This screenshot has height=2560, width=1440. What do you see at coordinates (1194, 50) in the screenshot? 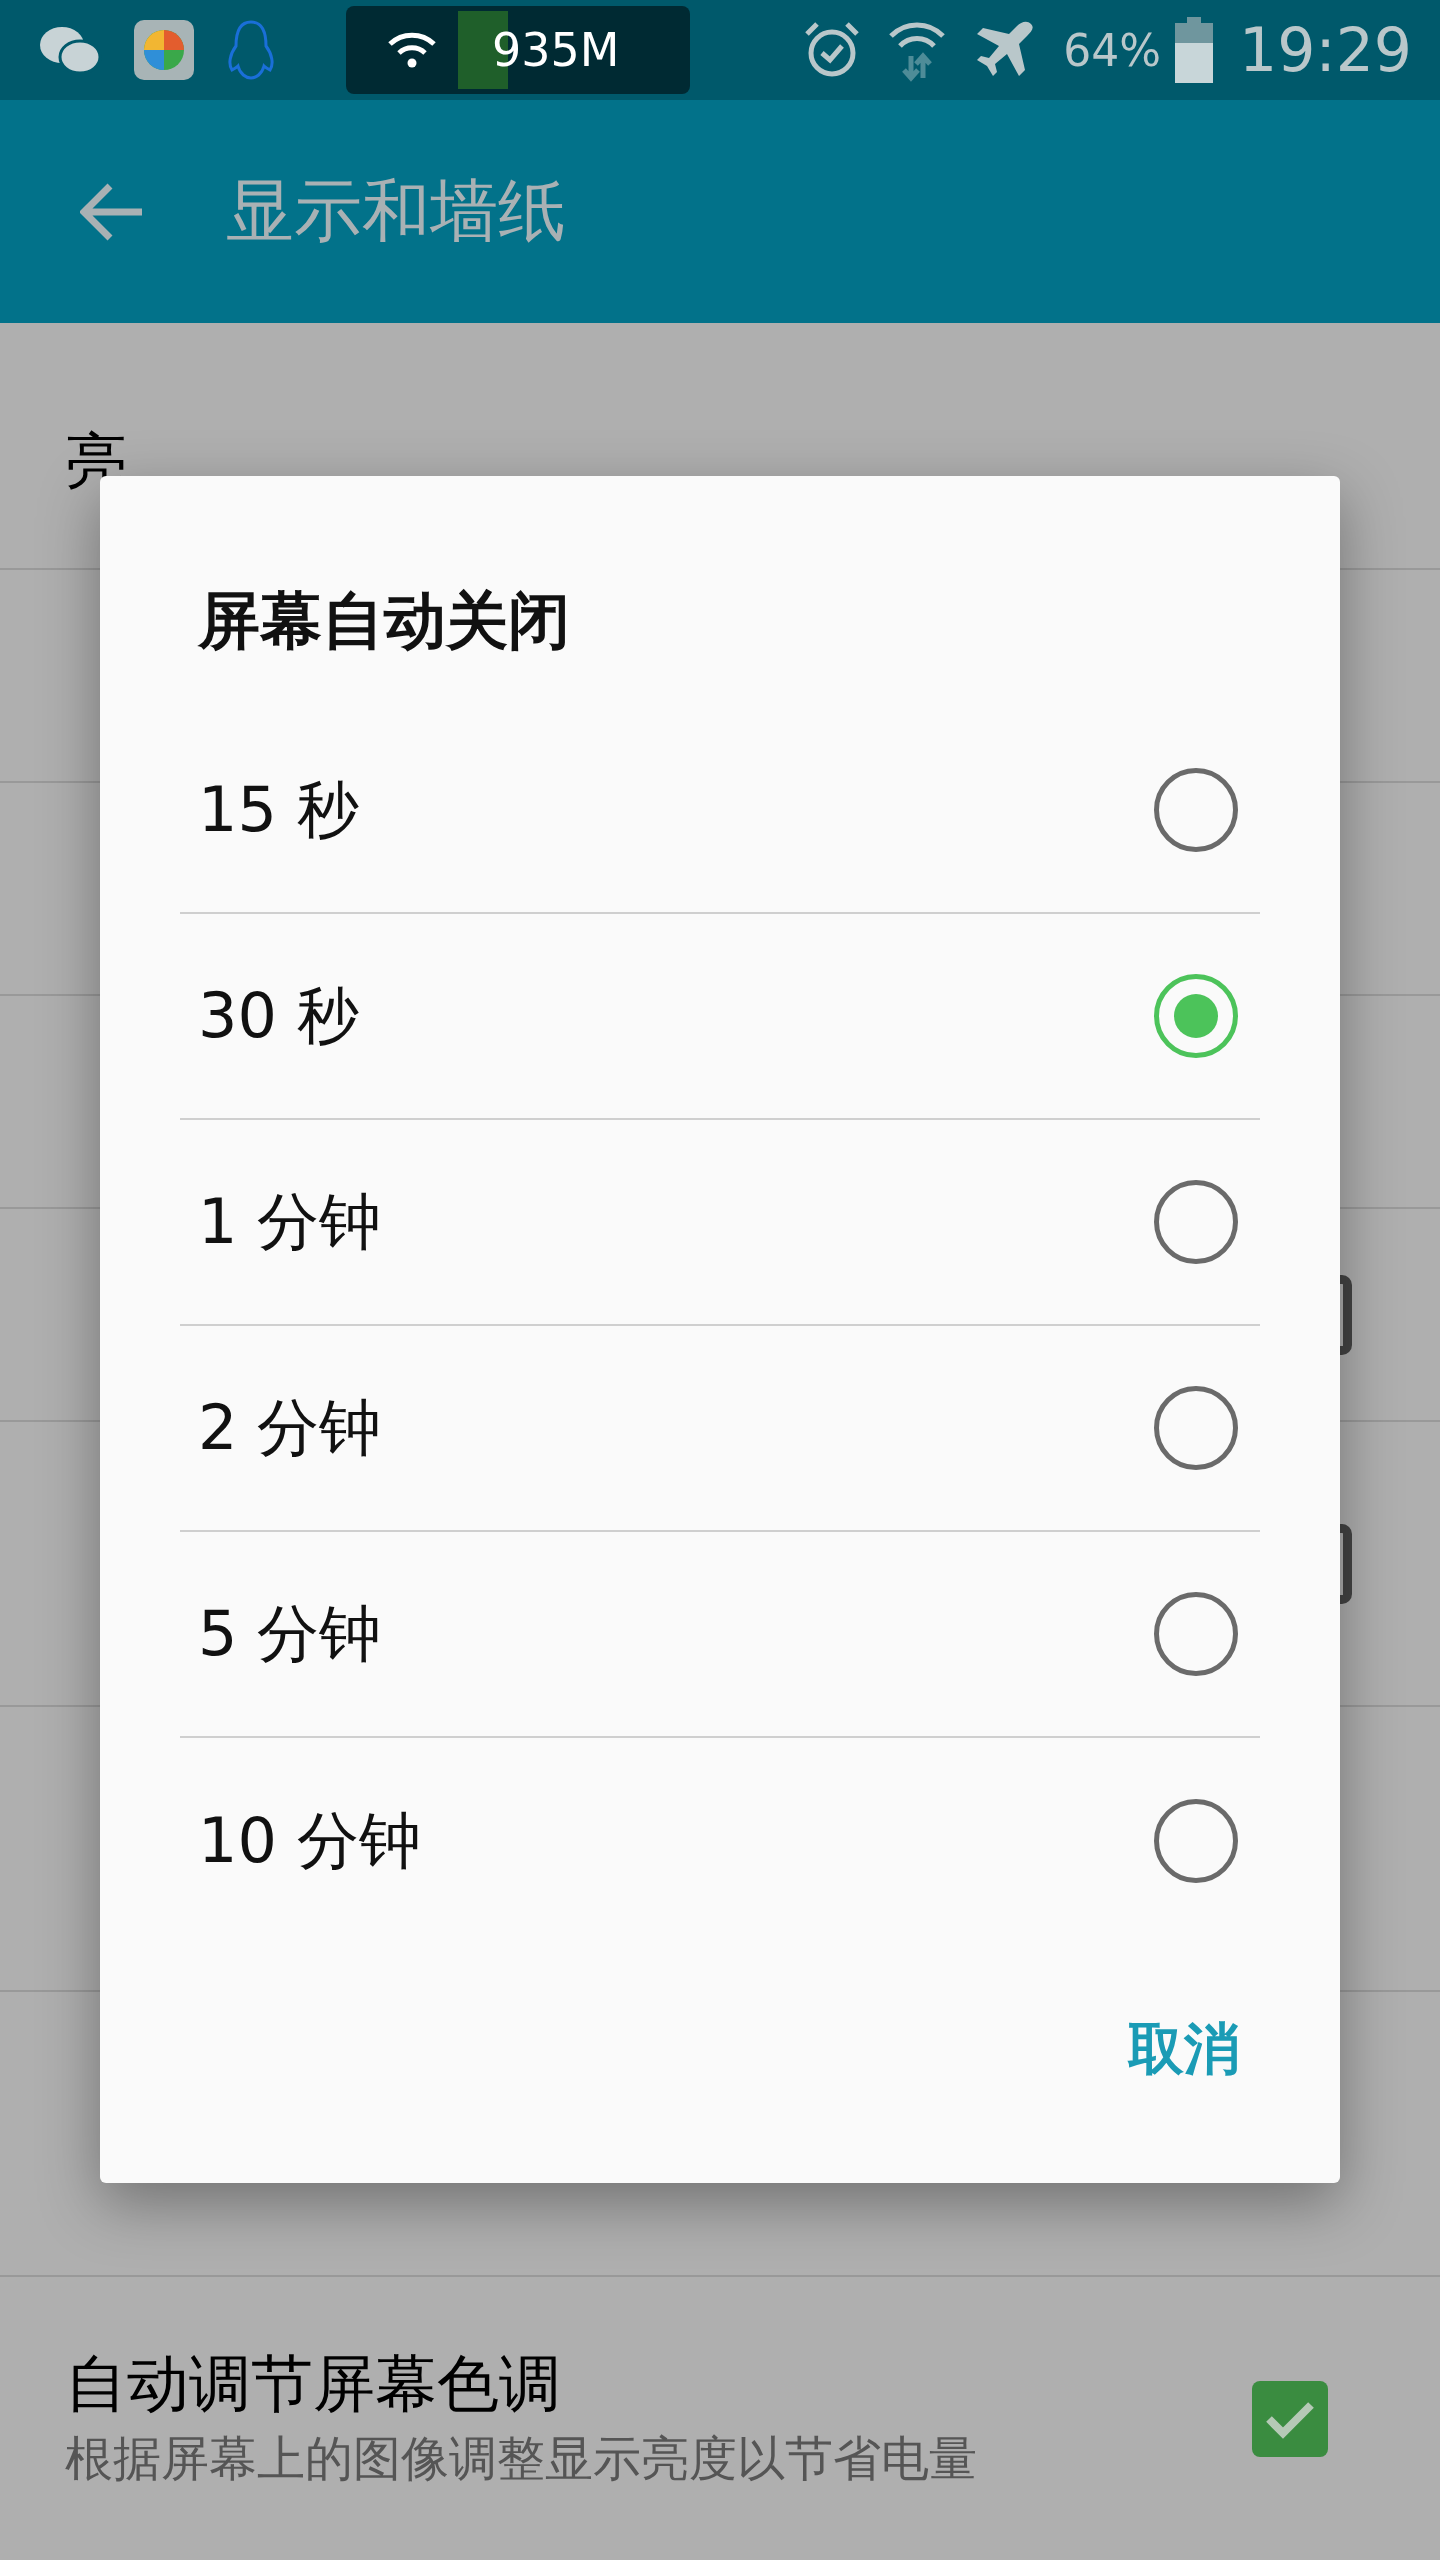
I see `battery-icon` at bounding box center [1194, 50].